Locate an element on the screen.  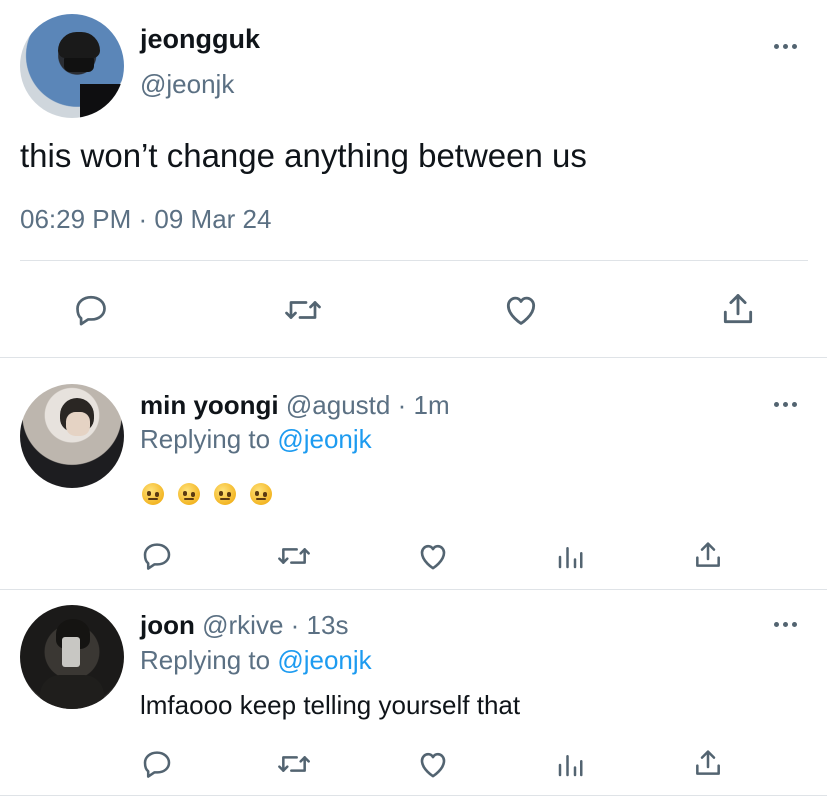
reply-handle: @rkive is located at coordinates (242, 625).